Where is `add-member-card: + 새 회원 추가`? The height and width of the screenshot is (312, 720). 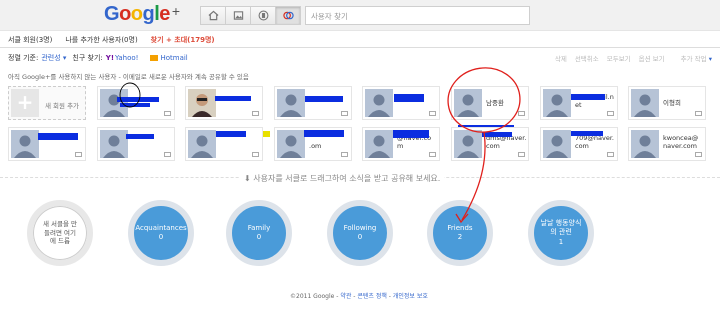 add-member-card: + 새 회원 추가 is located at coordinates (47, 103).